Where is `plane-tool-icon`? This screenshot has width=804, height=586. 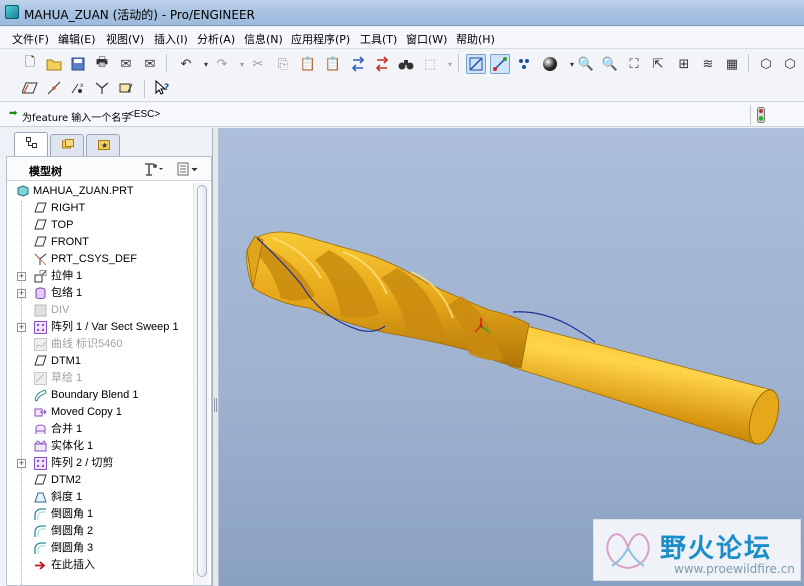
plane-tool-icon is located at coordinates (30, 88).